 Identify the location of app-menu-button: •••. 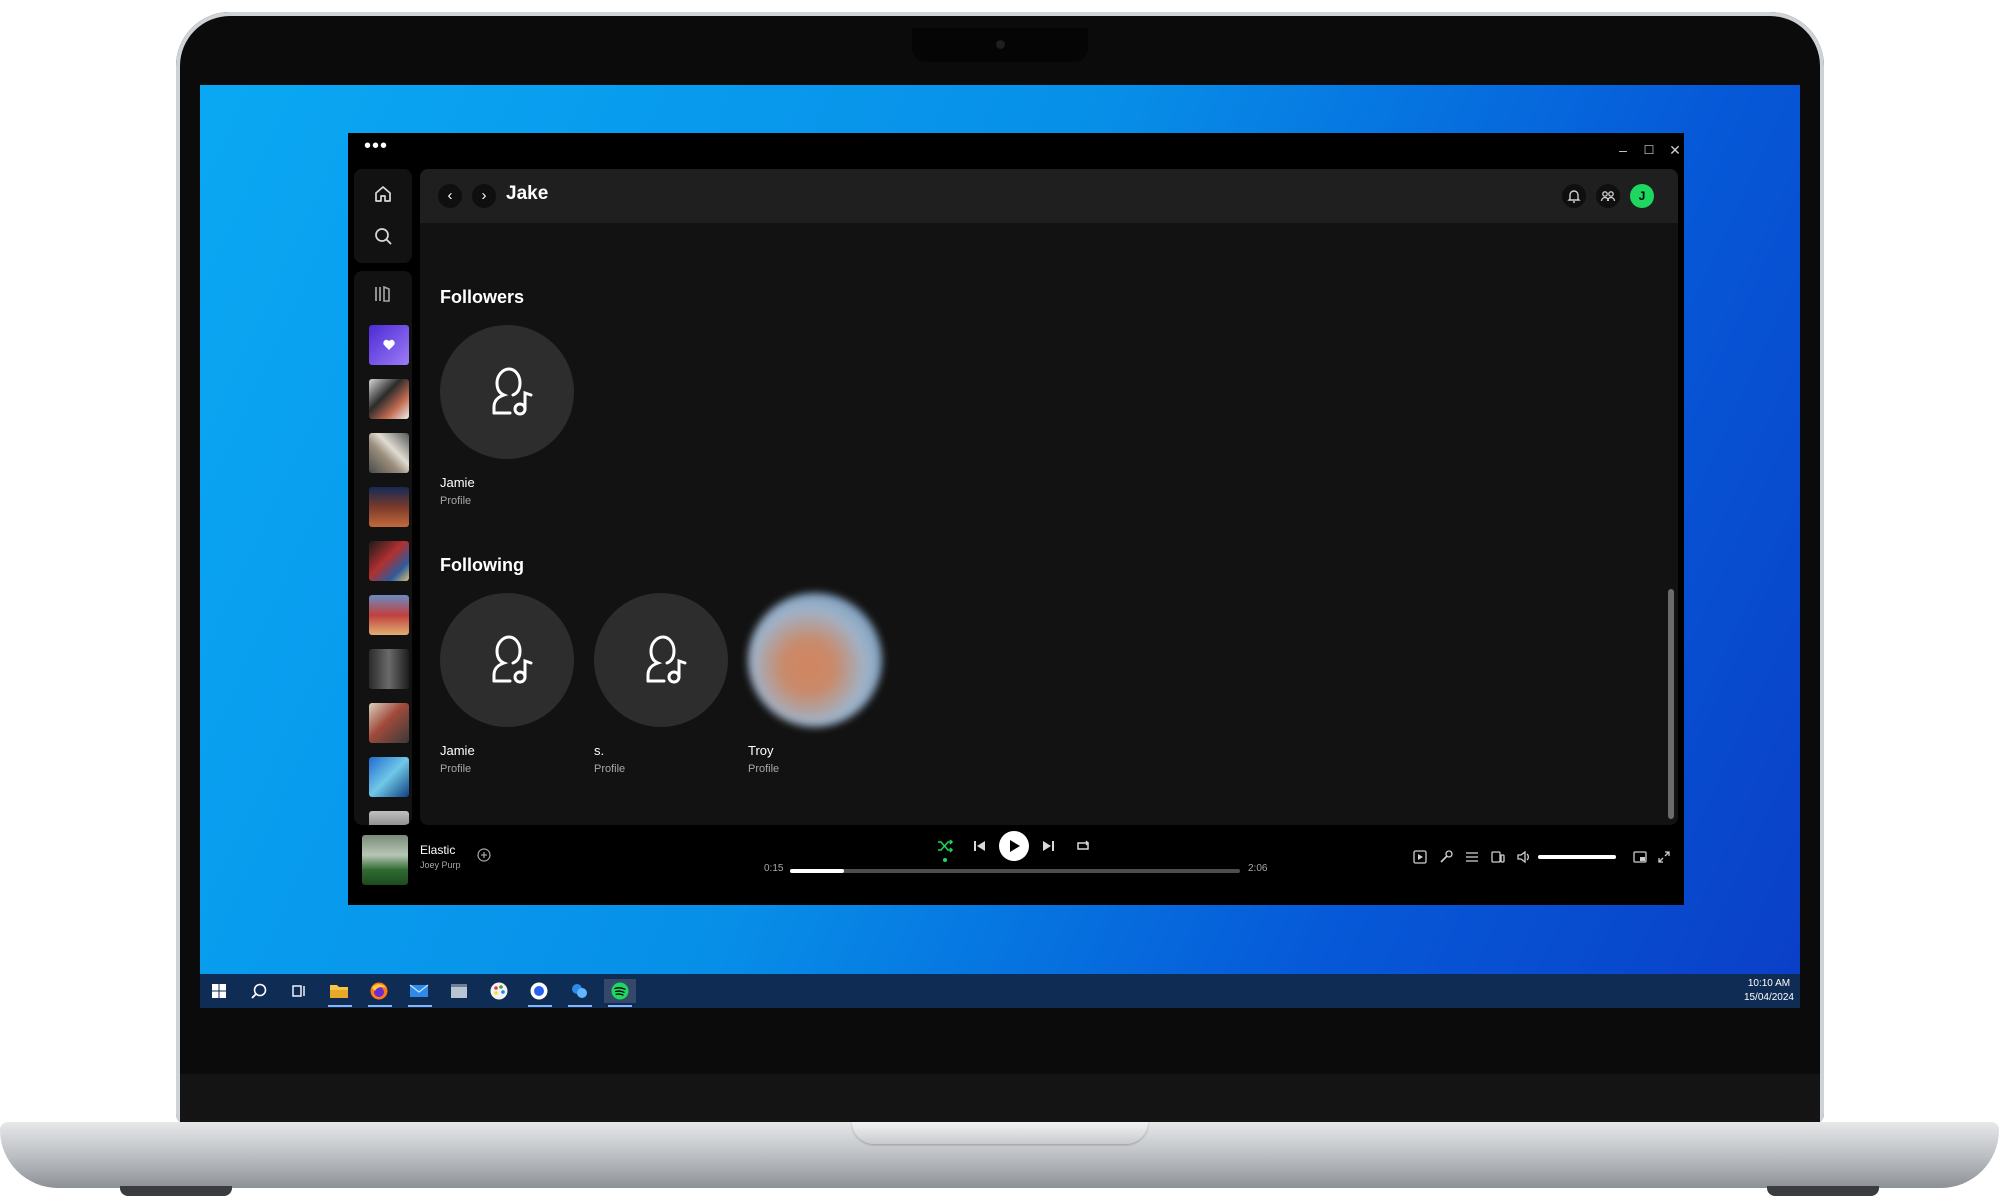
(376, 146).